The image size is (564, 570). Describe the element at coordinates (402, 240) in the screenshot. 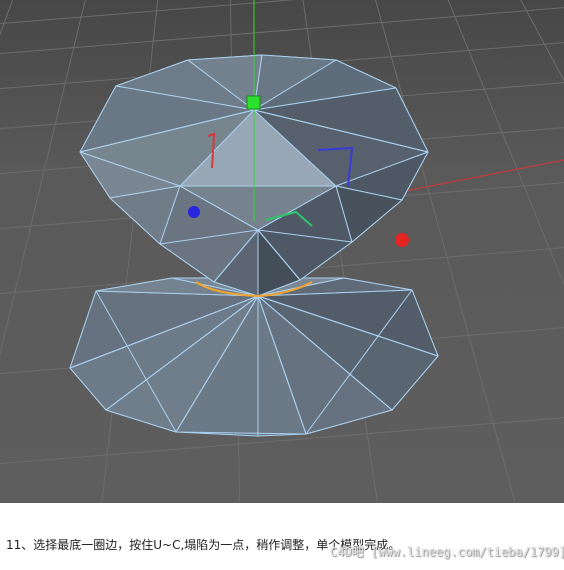

I see `axis-x-handle` at that location.